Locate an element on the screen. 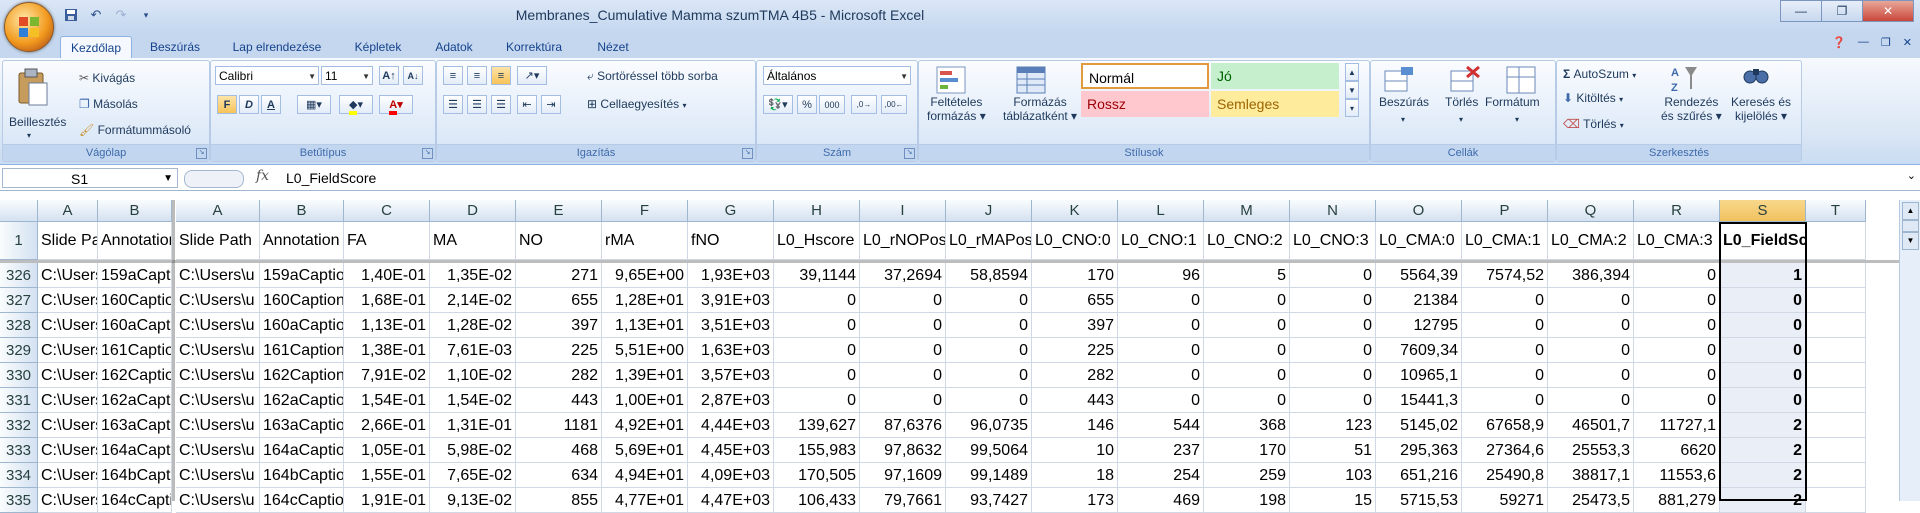  row-header: 326 is located at coordinates (19, 275).